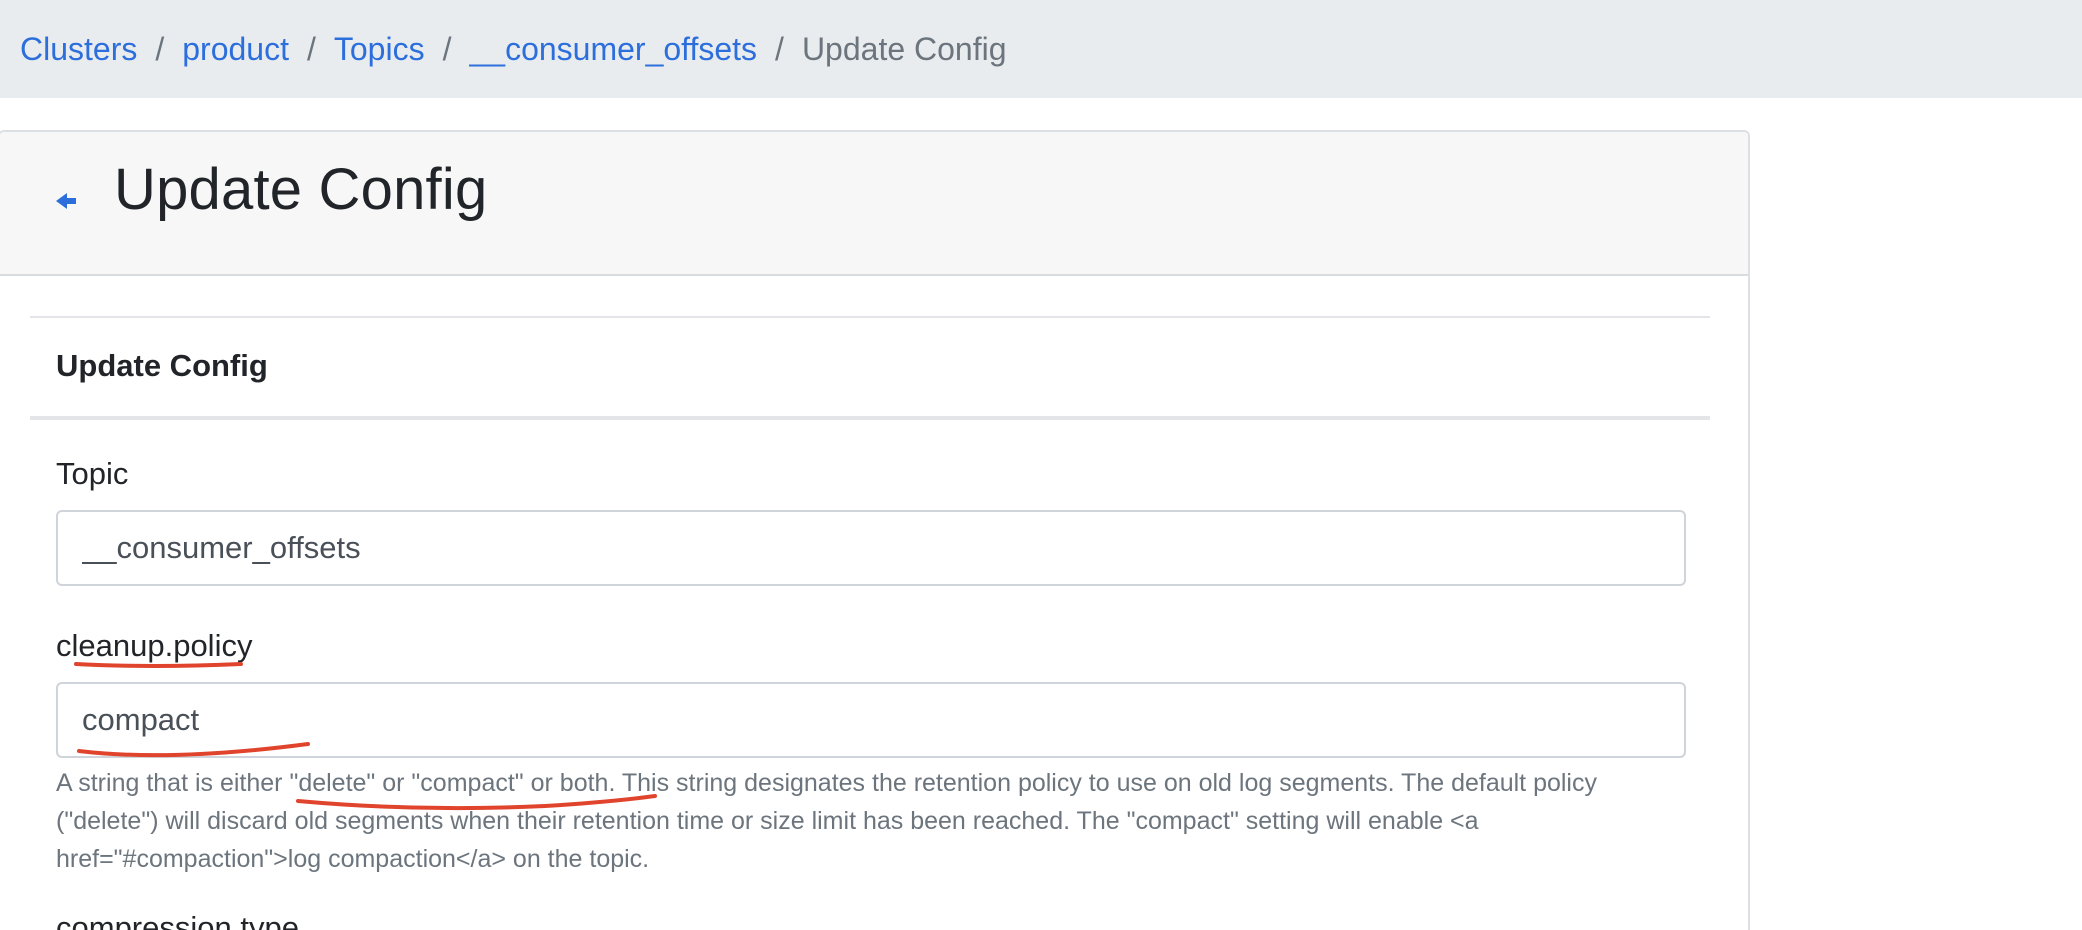 Image resolution: width=2082 pixels, height=930 pixels. I want to click on breadcrumb-current: Update Config, so click(904, 48).